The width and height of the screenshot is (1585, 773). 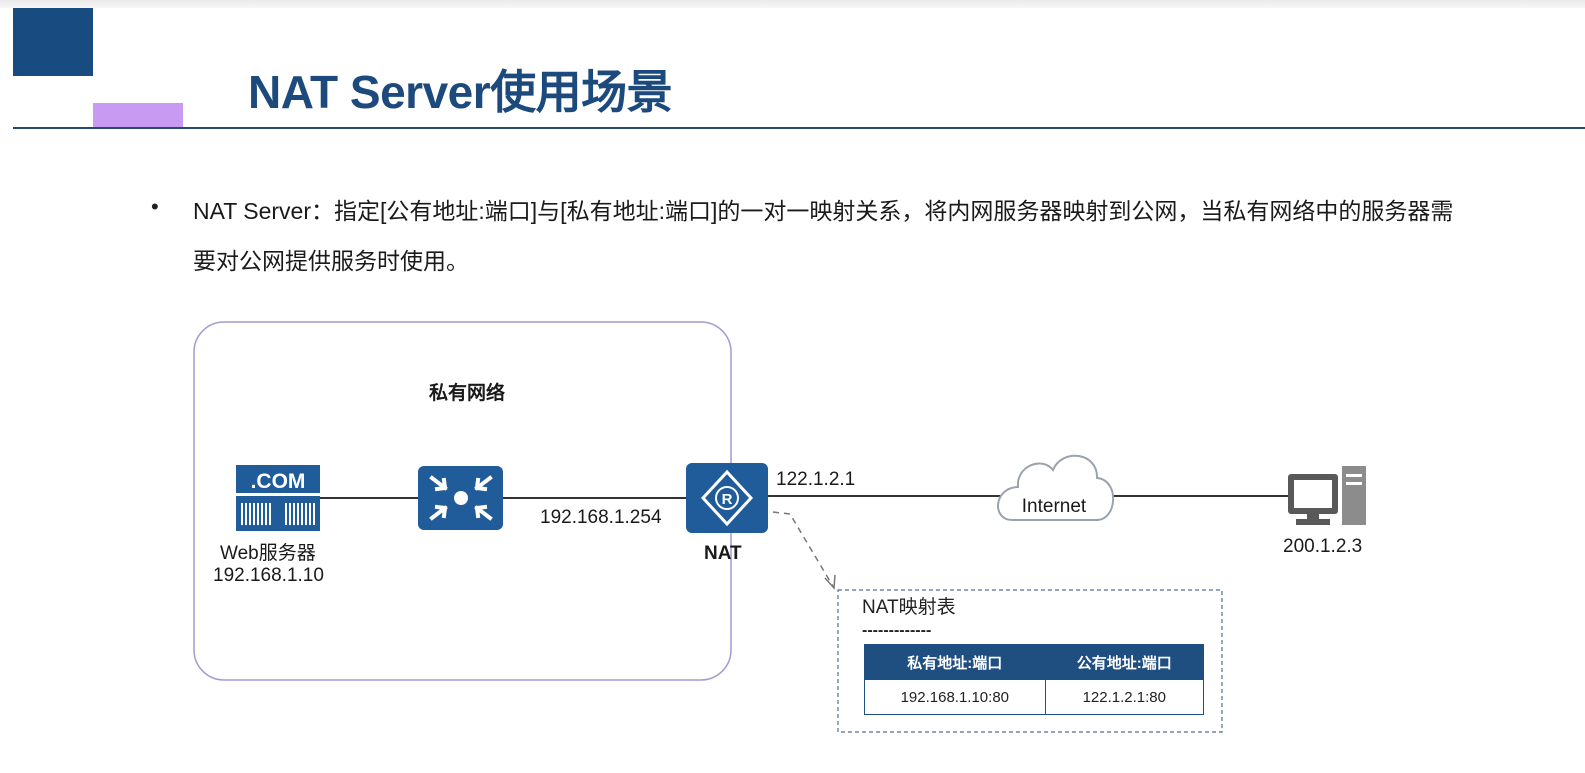 I want to click on nat-router-icon: R, so click(x=727, y=498).